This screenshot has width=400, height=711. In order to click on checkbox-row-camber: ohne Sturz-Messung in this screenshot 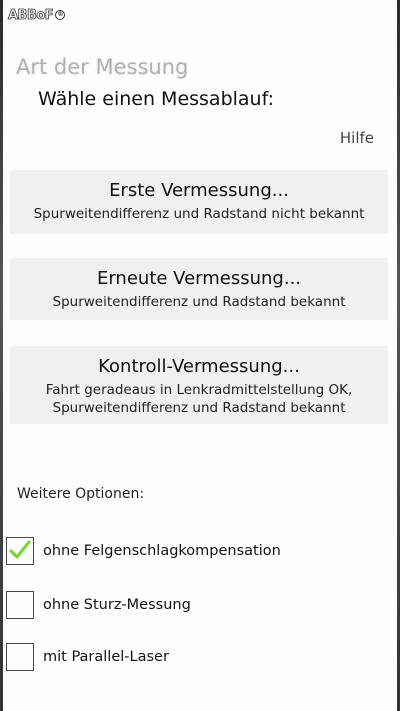, I will do `click(98, 605)`.